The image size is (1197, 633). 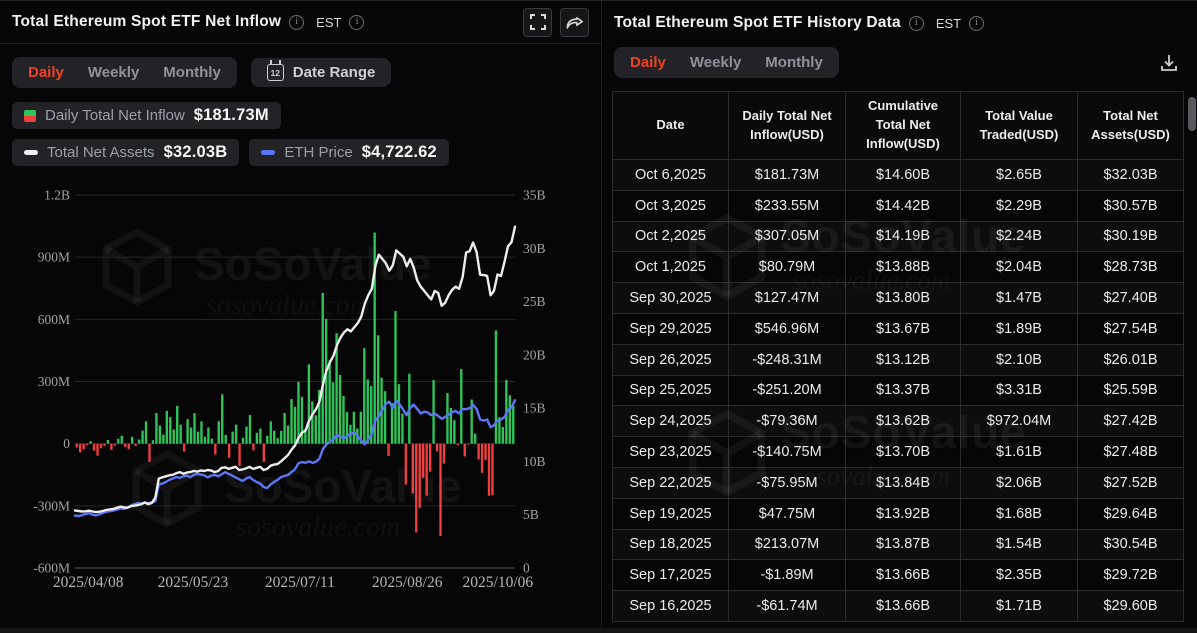 I want to click on table-controls: Daily Weekly Monthly, so click(x=902, y=62).